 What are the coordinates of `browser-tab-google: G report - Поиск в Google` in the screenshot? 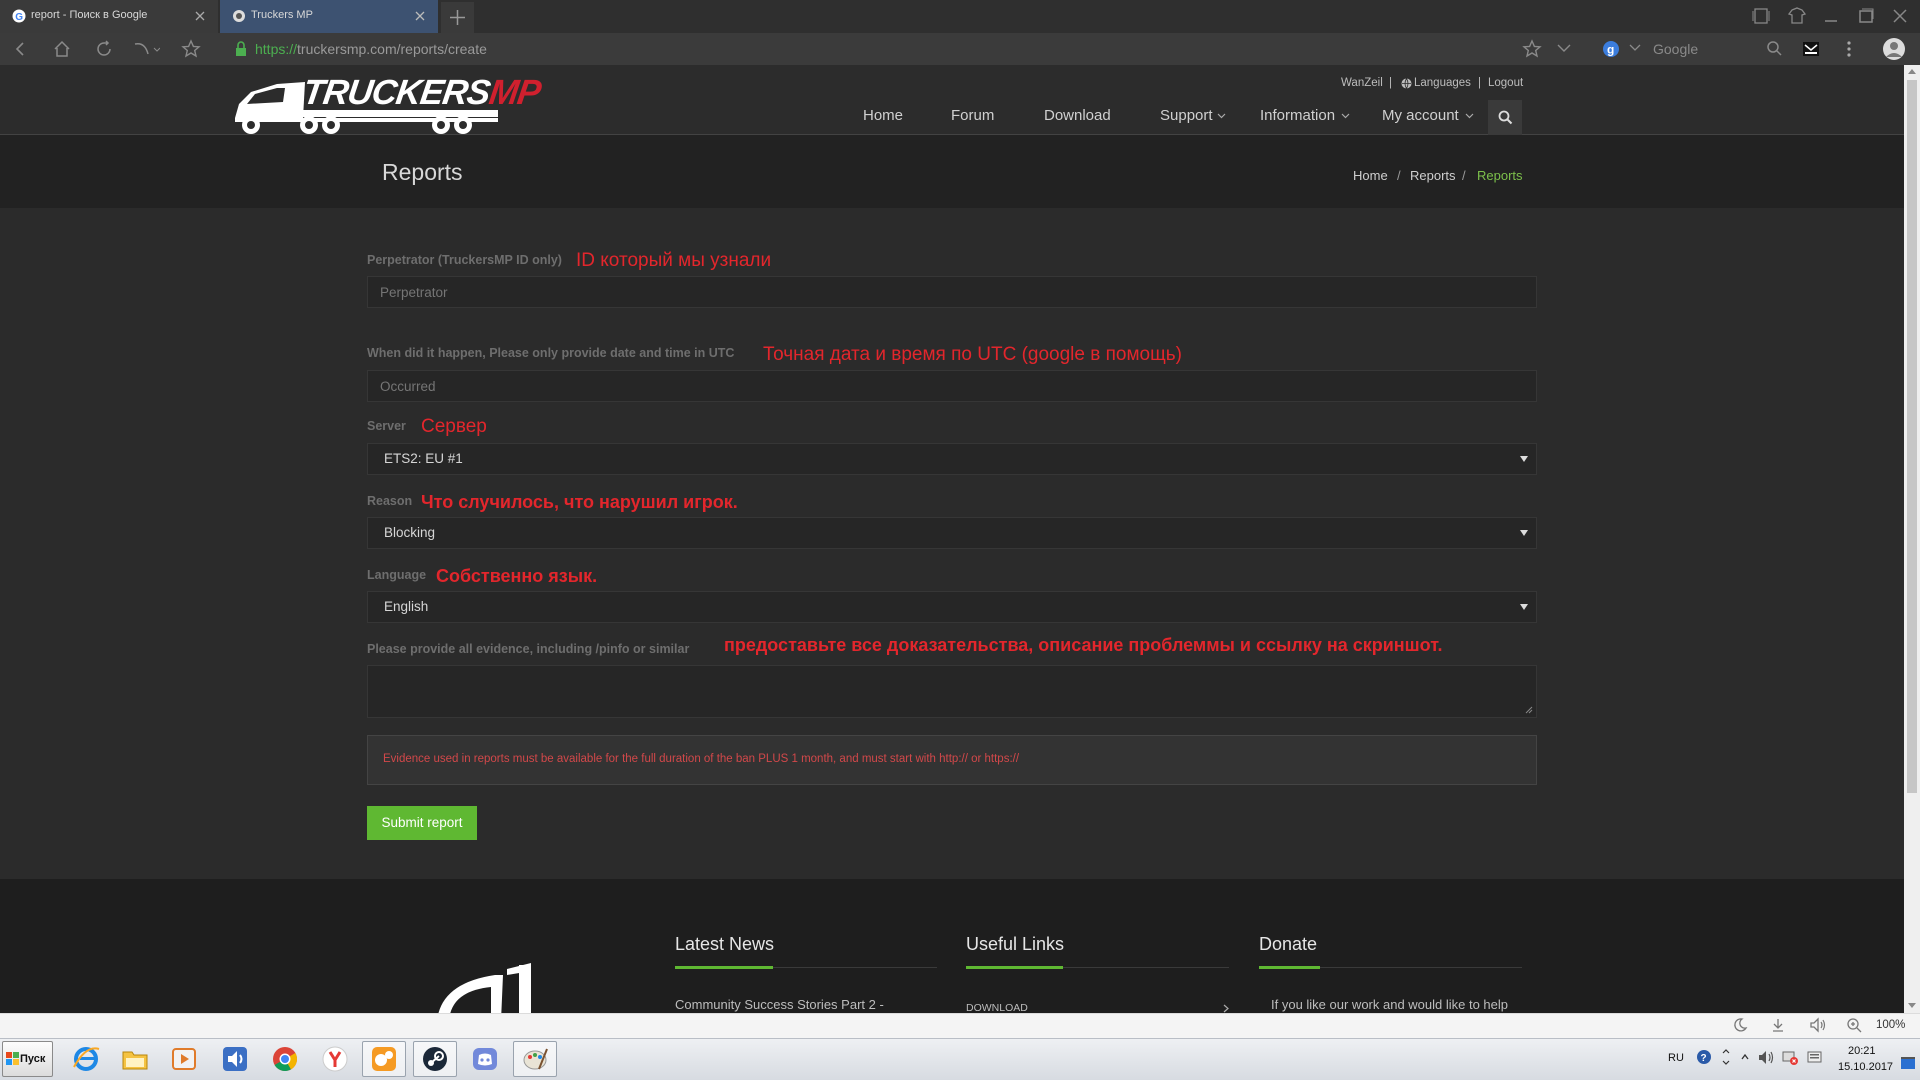 It's located at (109, 16).